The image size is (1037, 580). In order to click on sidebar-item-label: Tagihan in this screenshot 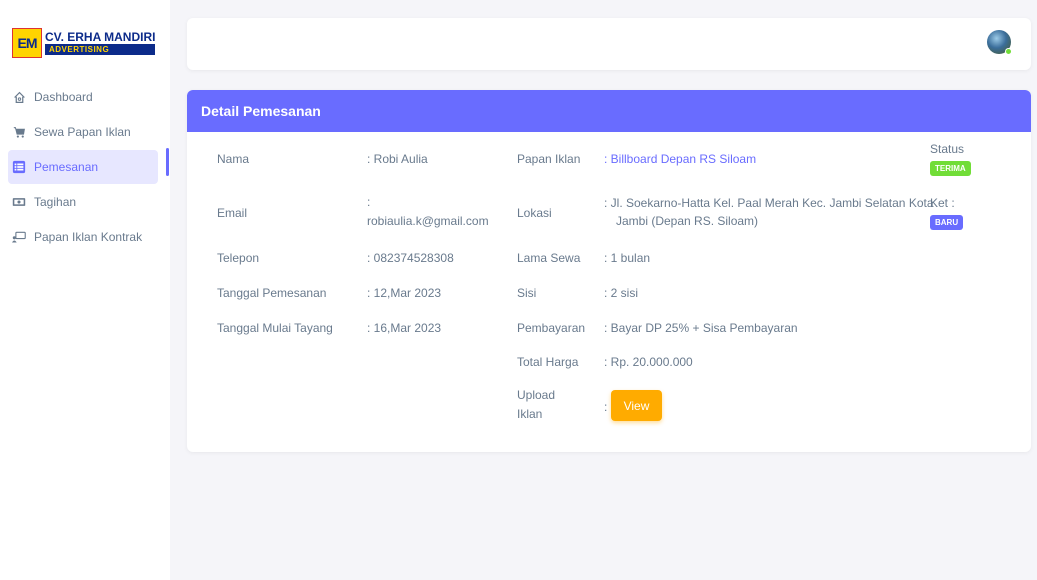, I will do `click(55, 202)`.